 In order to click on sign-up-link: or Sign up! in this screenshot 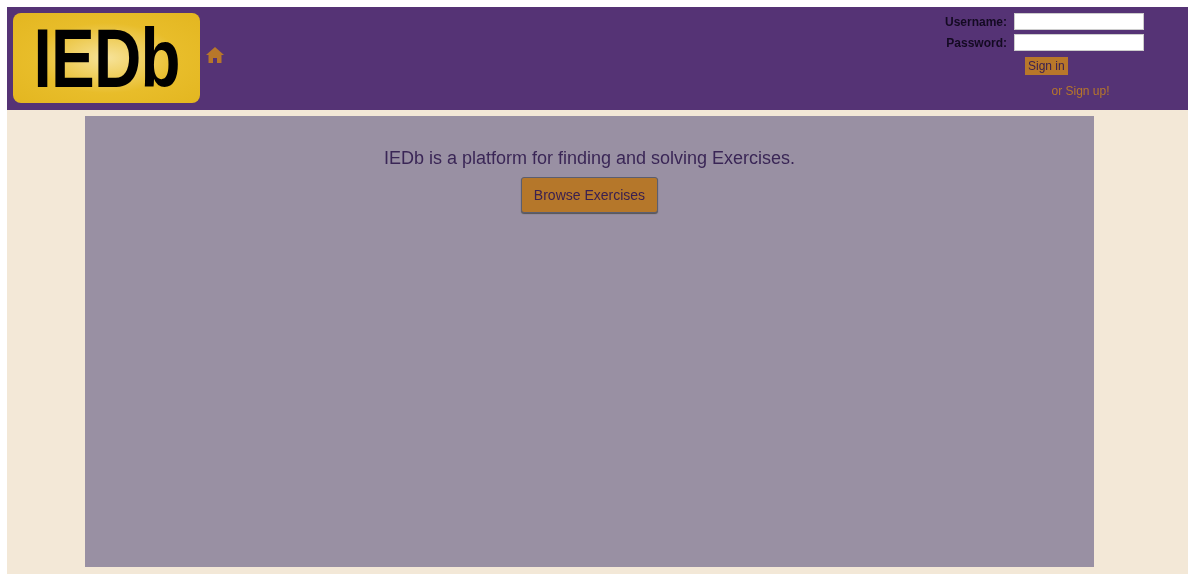, I will do `click(1080, 91)`.